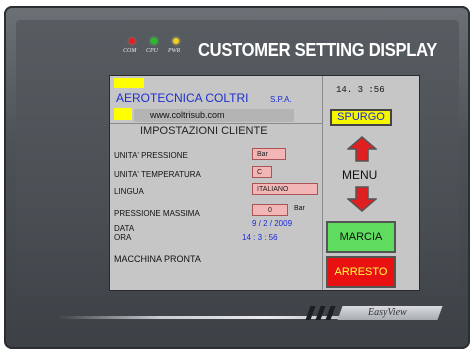 This screenshot has width=473, height=353. What do you see at coordinates (130, 51) in the screenshot?
I see `com-led-label: COM` at bounding box center [130, 51].